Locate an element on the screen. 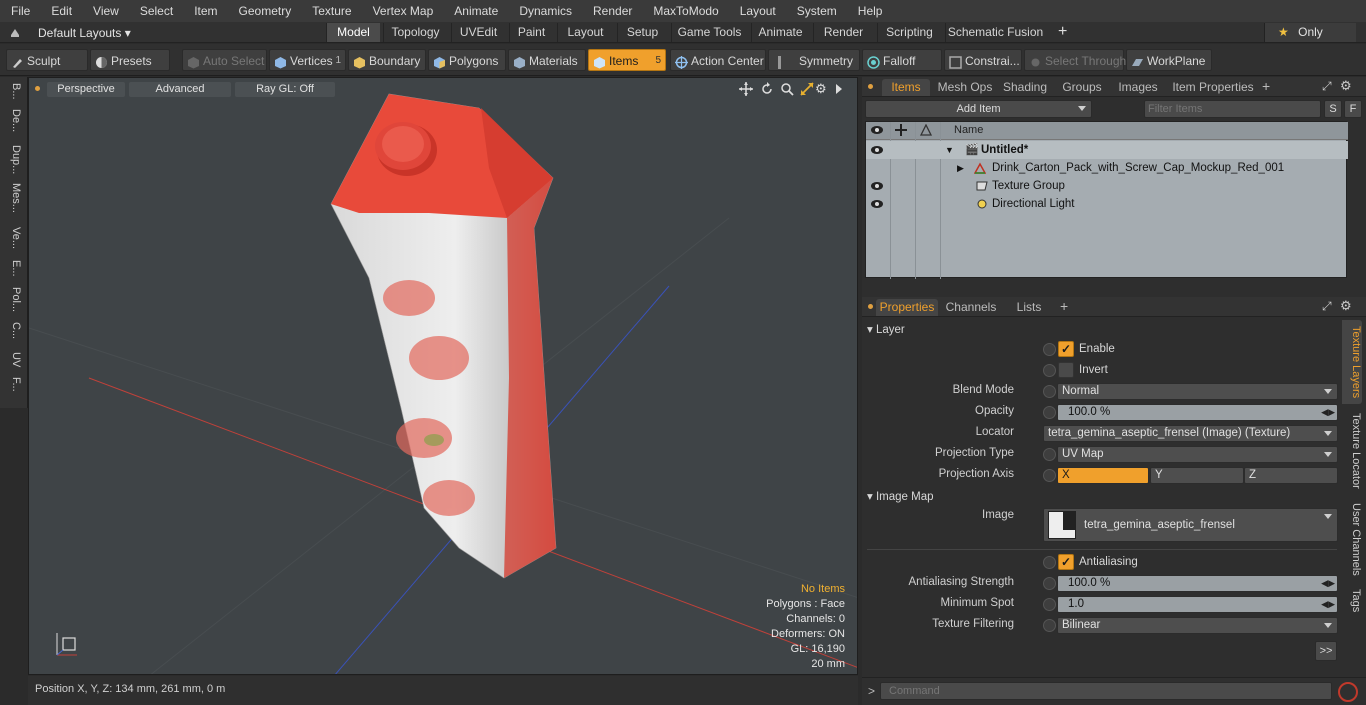  viewport-menu-dot is located at coordinates (37, 88).